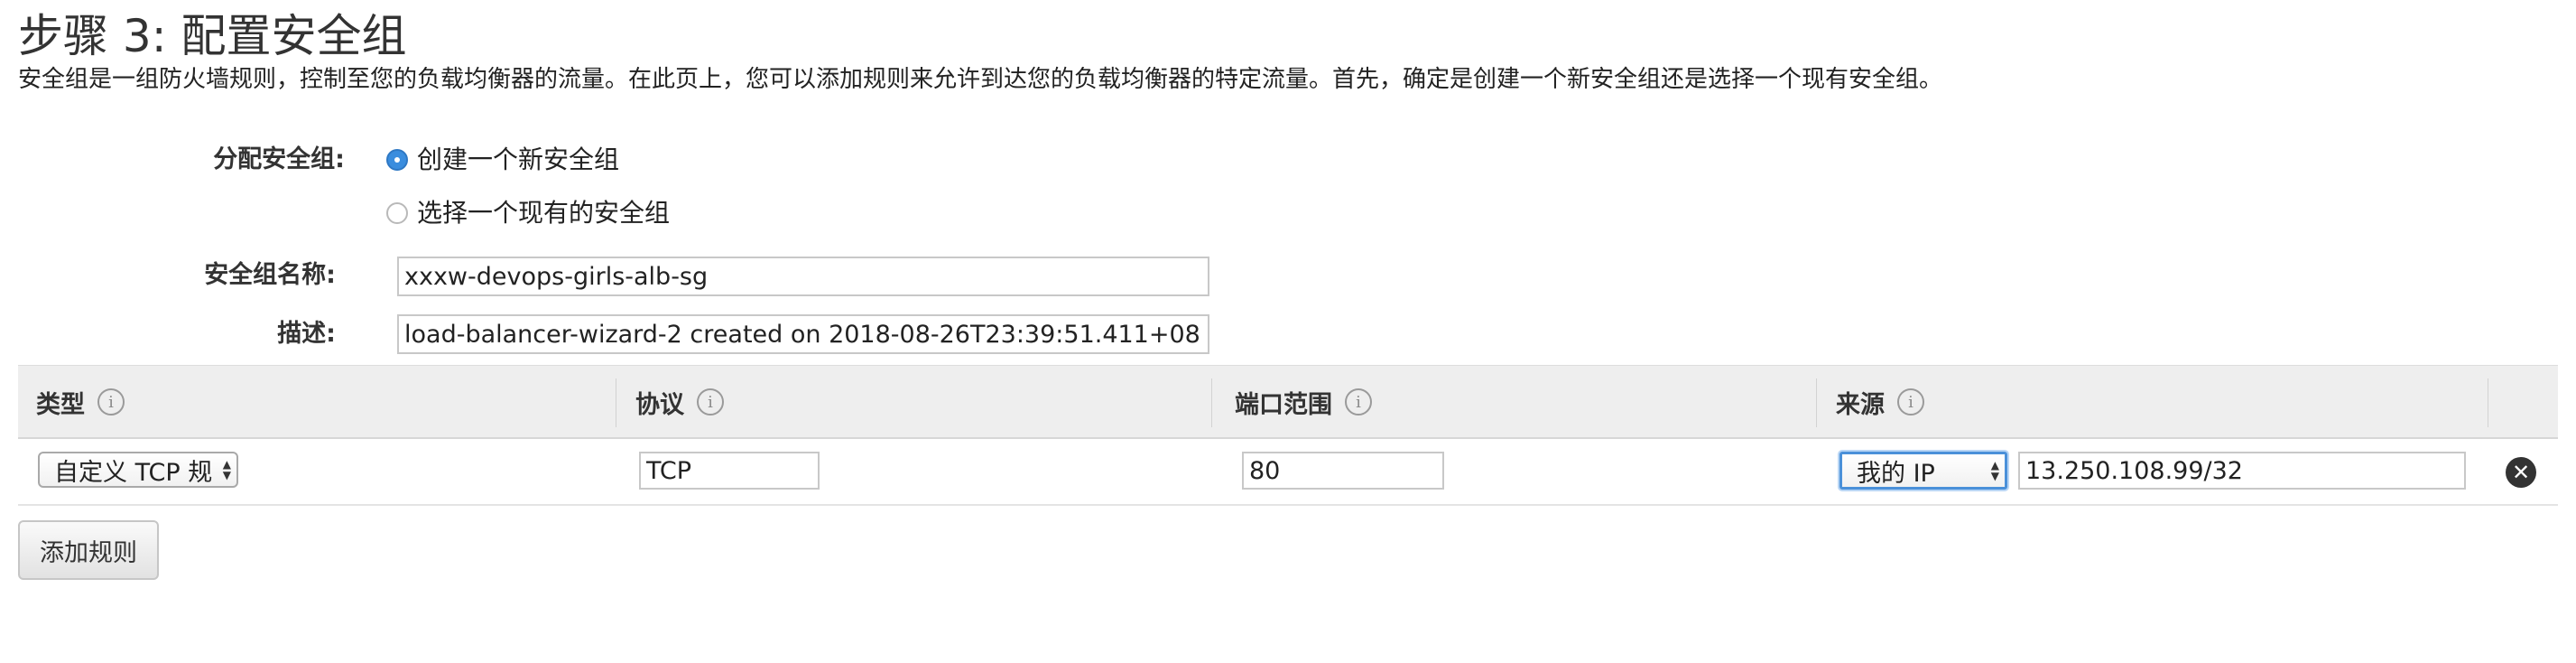 This screenshot has width=2576, height=663. What do you see at coordinates (803, 276) in the screenshot?
I see `security-group-name-input` at bounding box center [803, 276].